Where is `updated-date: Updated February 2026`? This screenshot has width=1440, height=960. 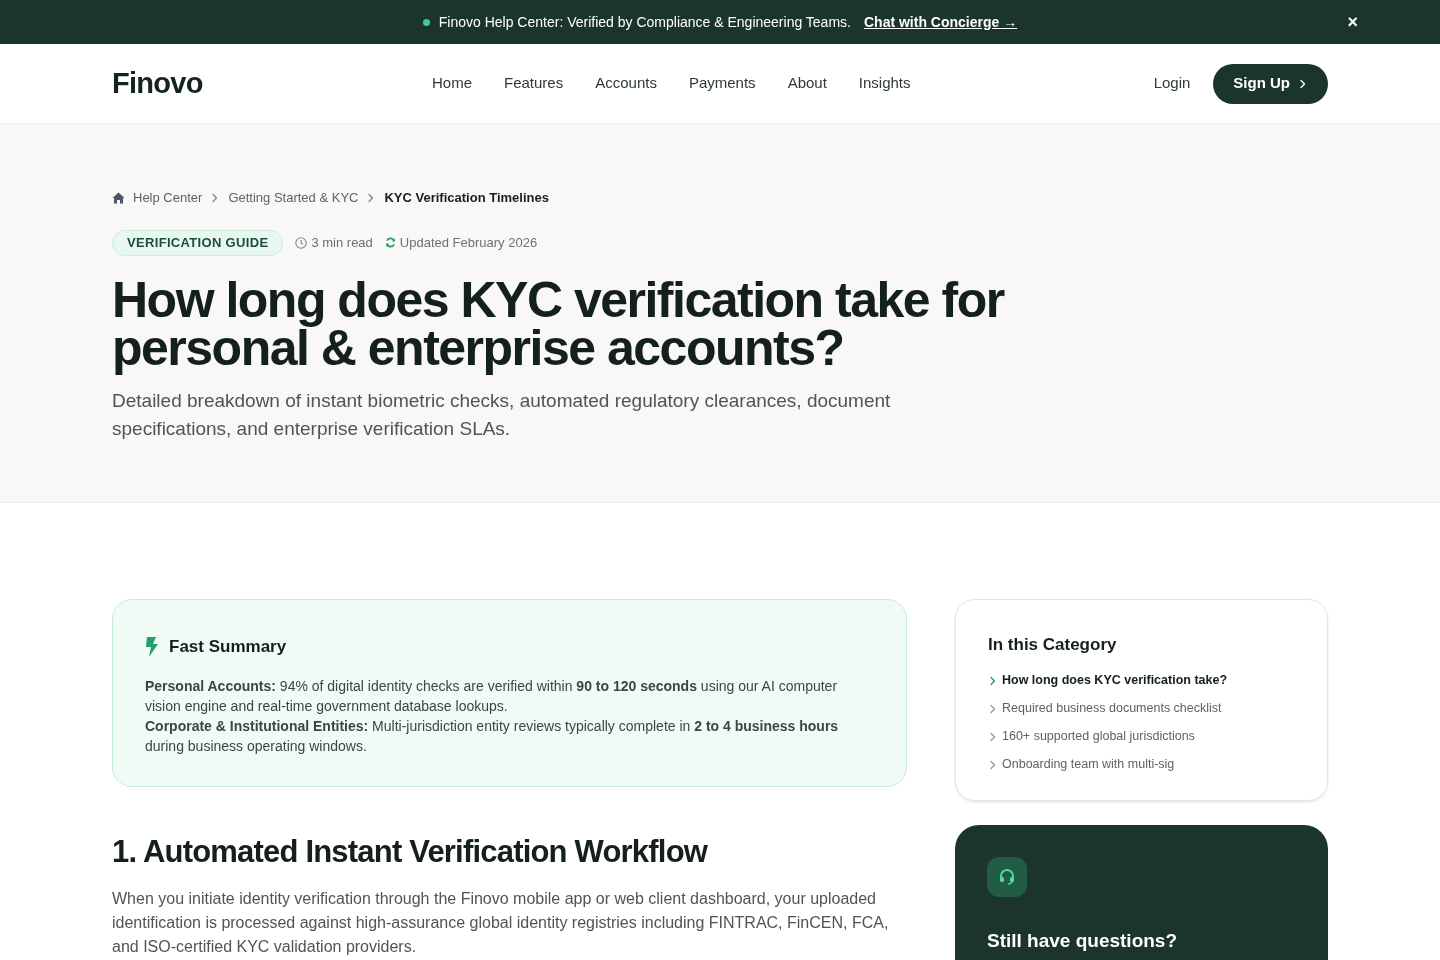 updated-date: Updated February 2026 is located at coordinates (468, 242).